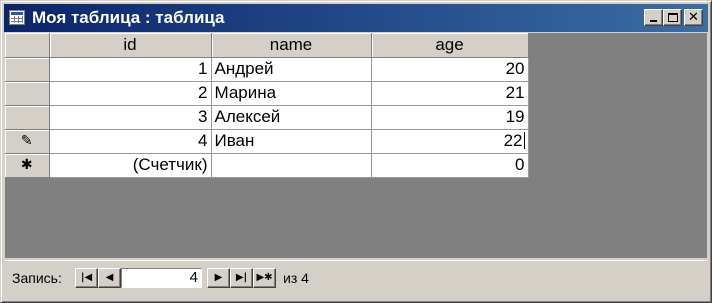  Describe the element at coordinates (128, 17) in the screenshot. I see `window-title: Моя таблица : таблица` at that location.